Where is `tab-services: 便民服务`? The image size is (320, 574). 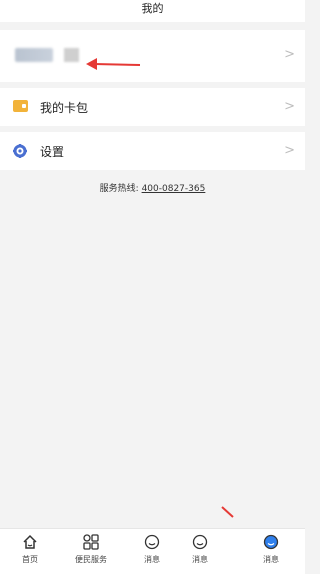
tab-services: 便民服务 is located at coordinates (91, 549).